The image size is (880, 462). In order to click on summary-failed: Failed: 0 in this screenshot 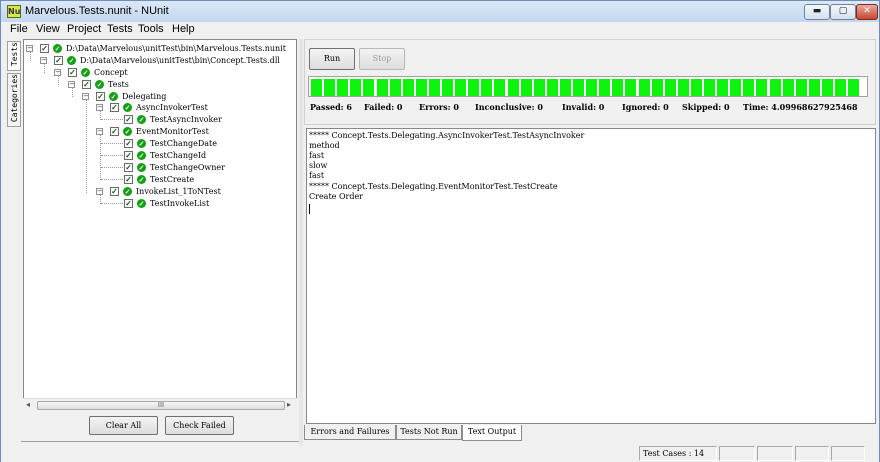, I will do `click(383, 107)`.